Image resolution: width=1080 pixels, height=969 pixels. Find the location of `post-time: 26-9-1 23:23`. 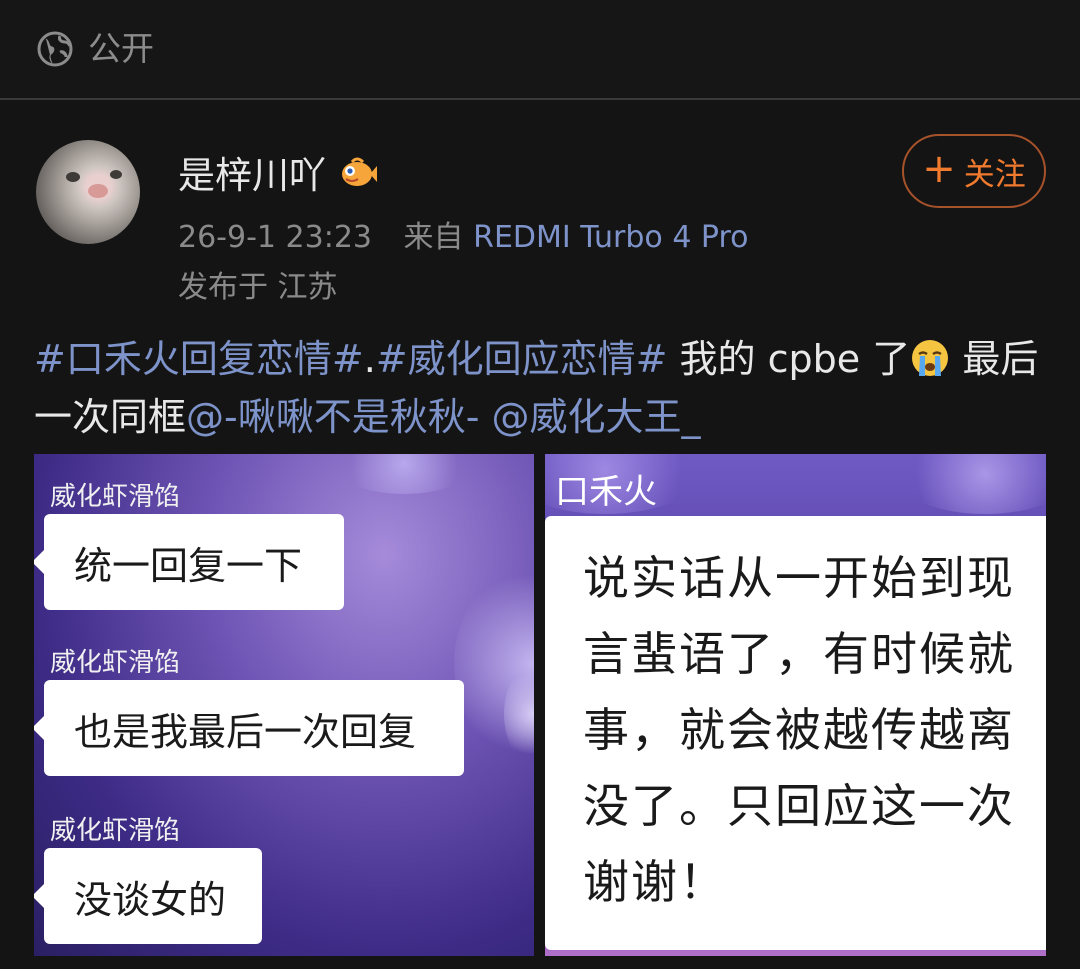

post-time: 26-9-1 23:23 is located at coordinates (275, 237).